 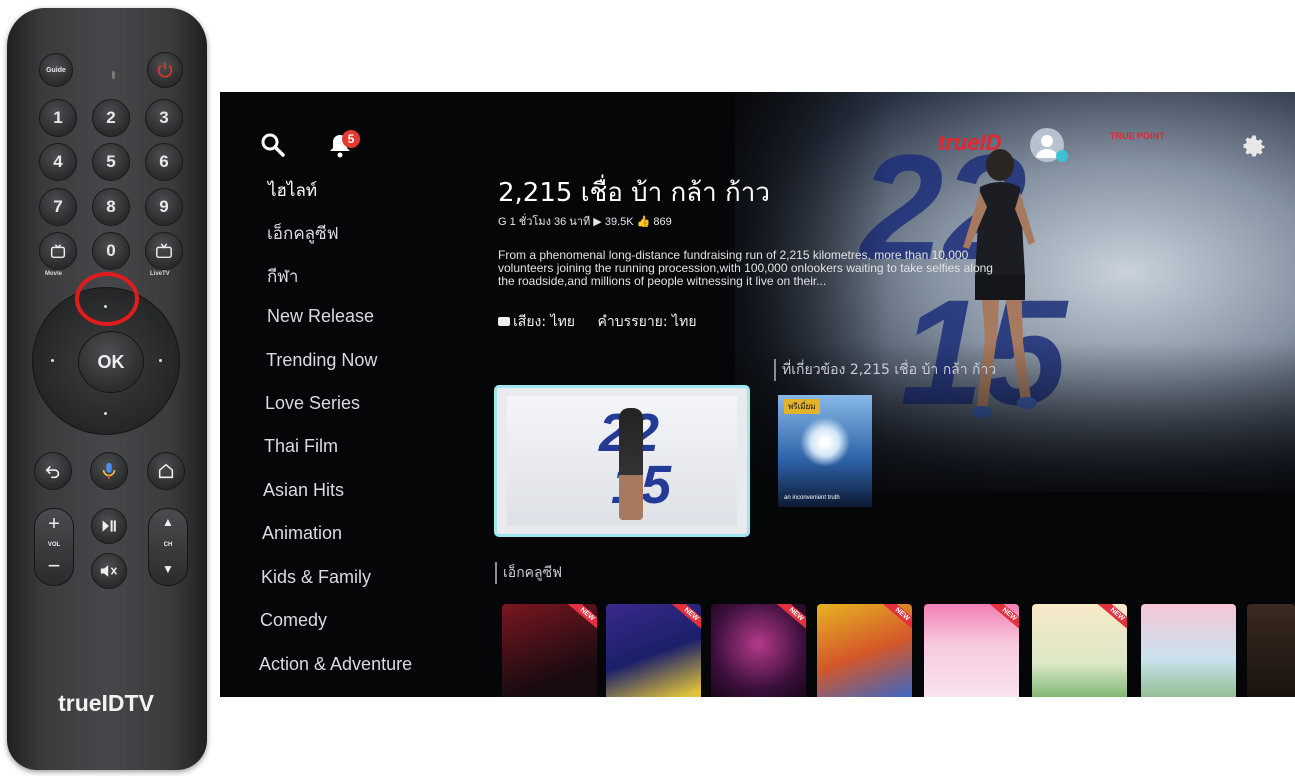 I want to click on volume-rocker: + VOL −, so click(x=54, y=547).